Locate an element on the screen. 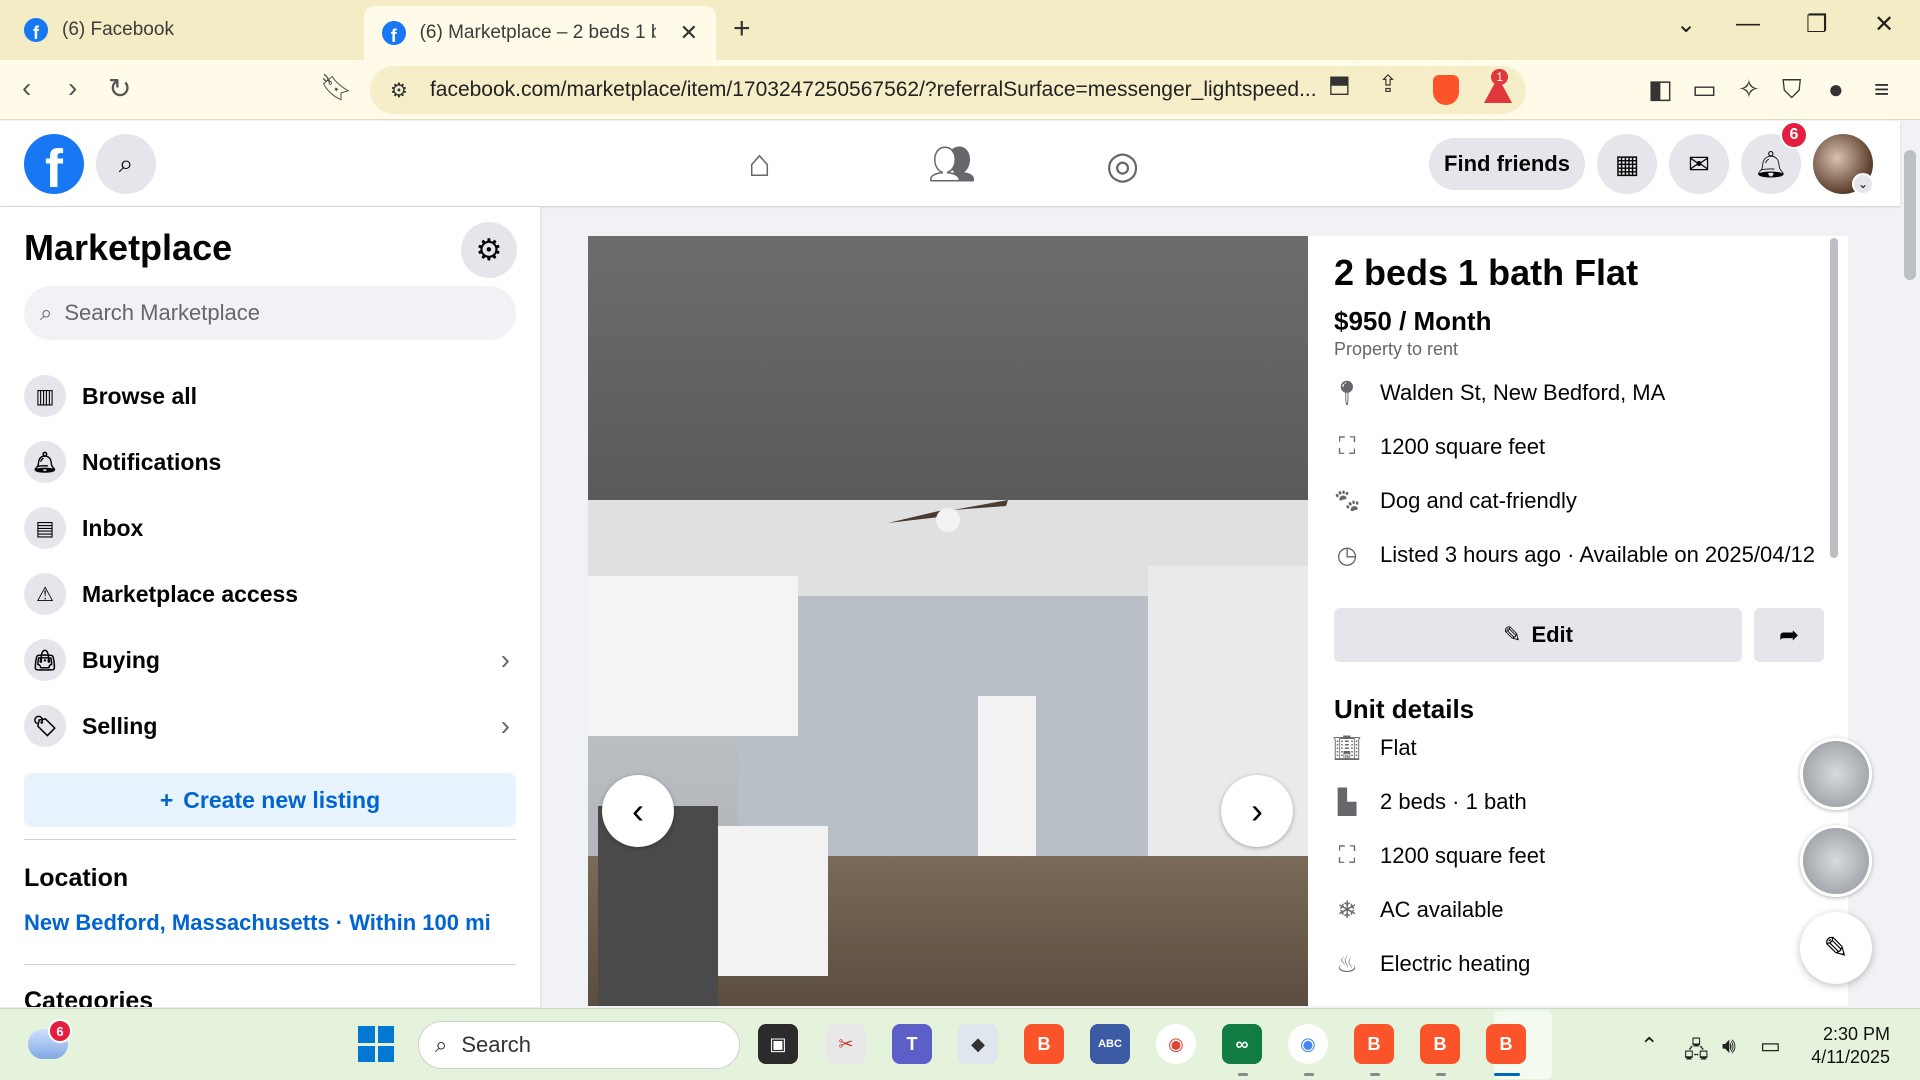 The image size is (1920, 1080). weather-badge: 6 is located at coordinates (60, 1031).